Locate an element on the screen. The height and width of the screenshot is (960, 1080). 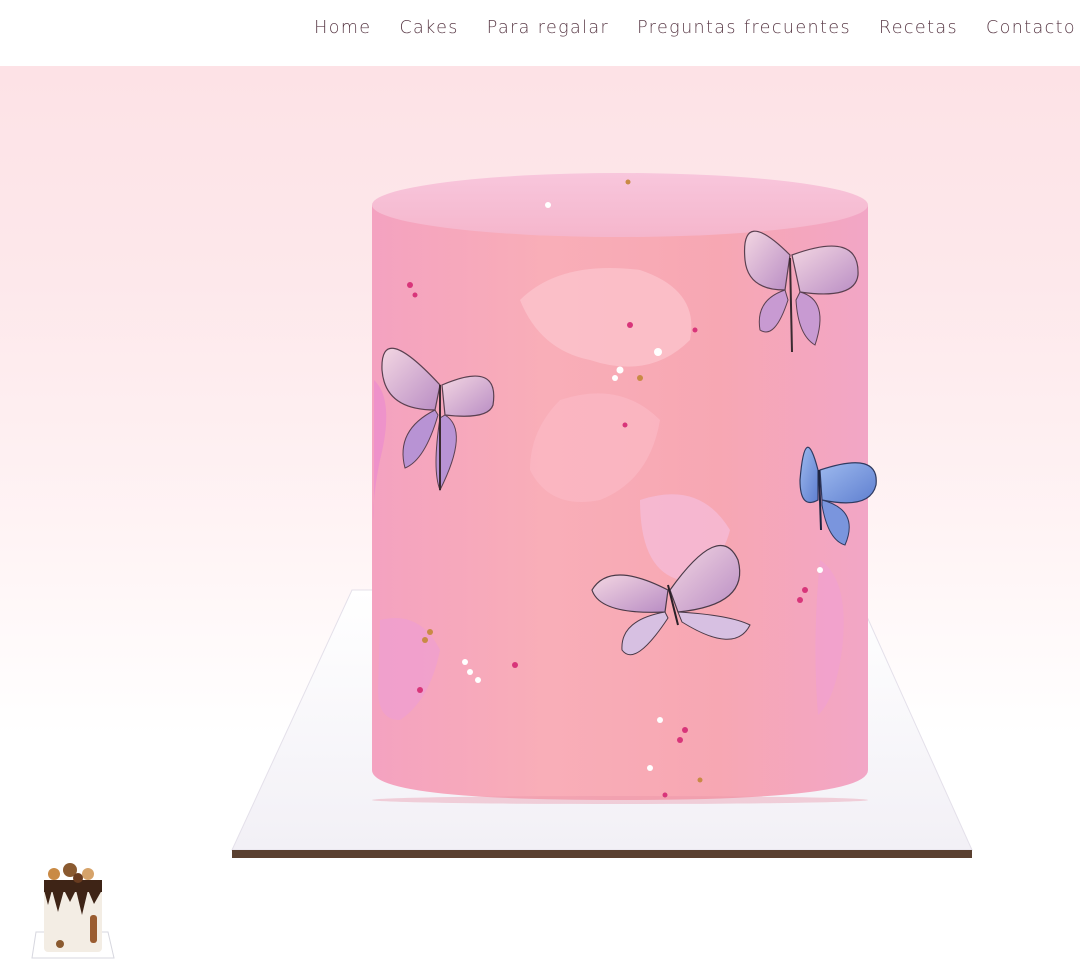
nav-para-regalar: Para regalar is located at coordinates (548, 28).